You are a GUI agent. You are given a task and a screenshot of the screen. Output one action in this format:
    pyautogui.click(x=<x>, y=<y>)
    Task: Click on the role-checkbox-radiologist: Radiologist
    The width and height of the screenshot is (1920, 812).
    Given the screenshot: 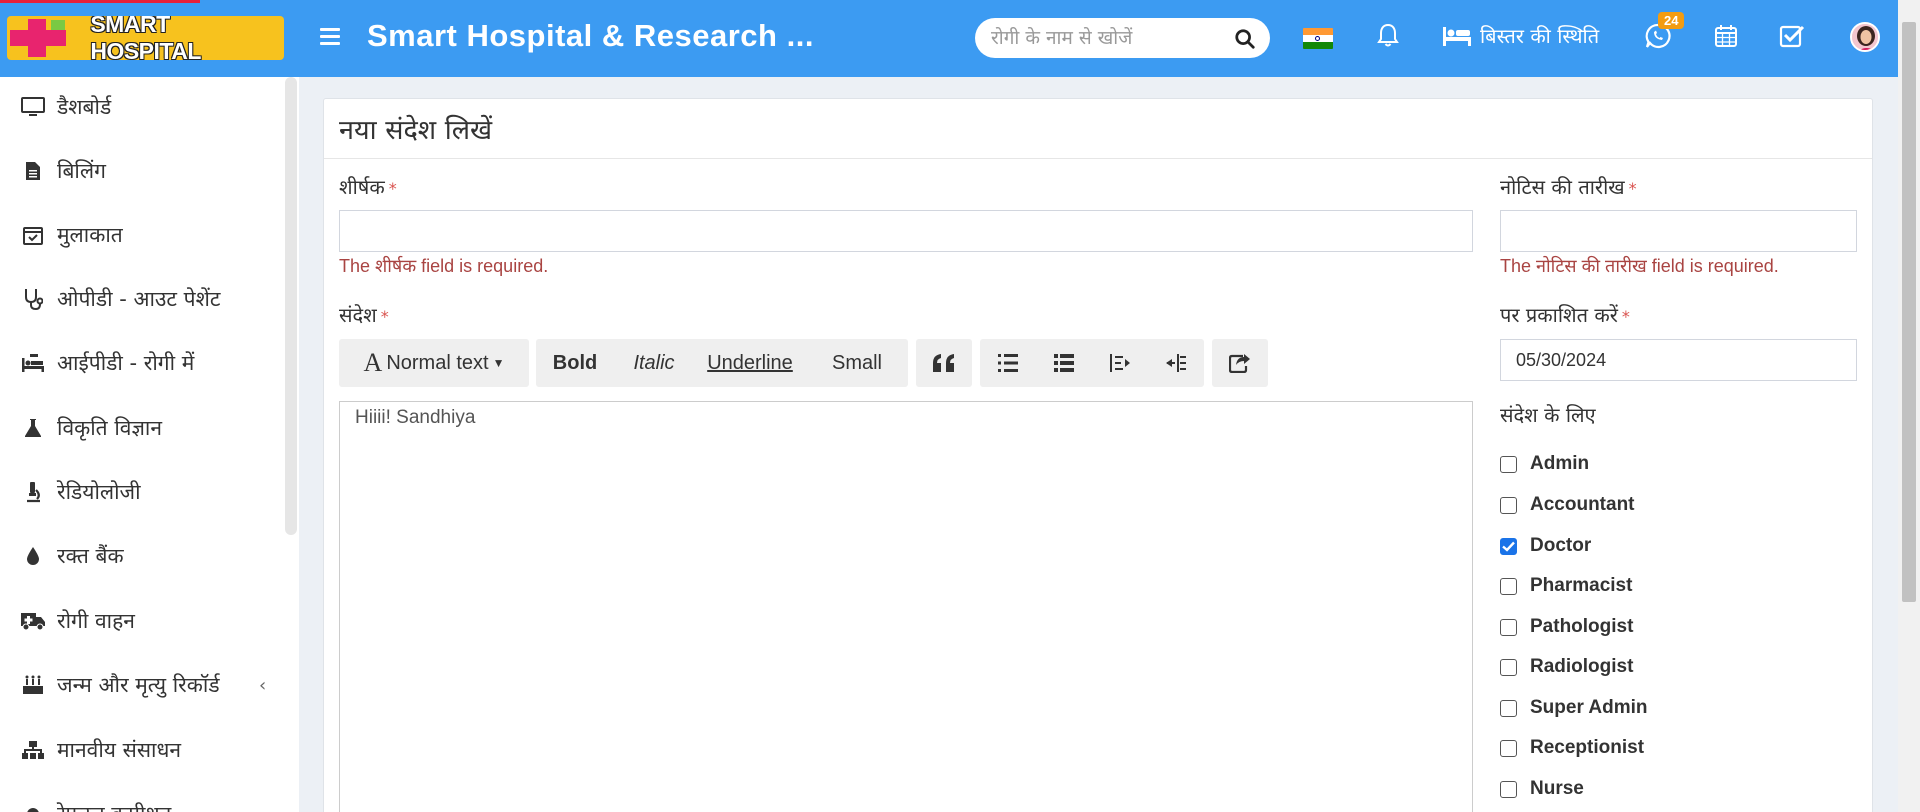 What is the action you would take?
    pyautogui.click(x=1566, y=667)
    